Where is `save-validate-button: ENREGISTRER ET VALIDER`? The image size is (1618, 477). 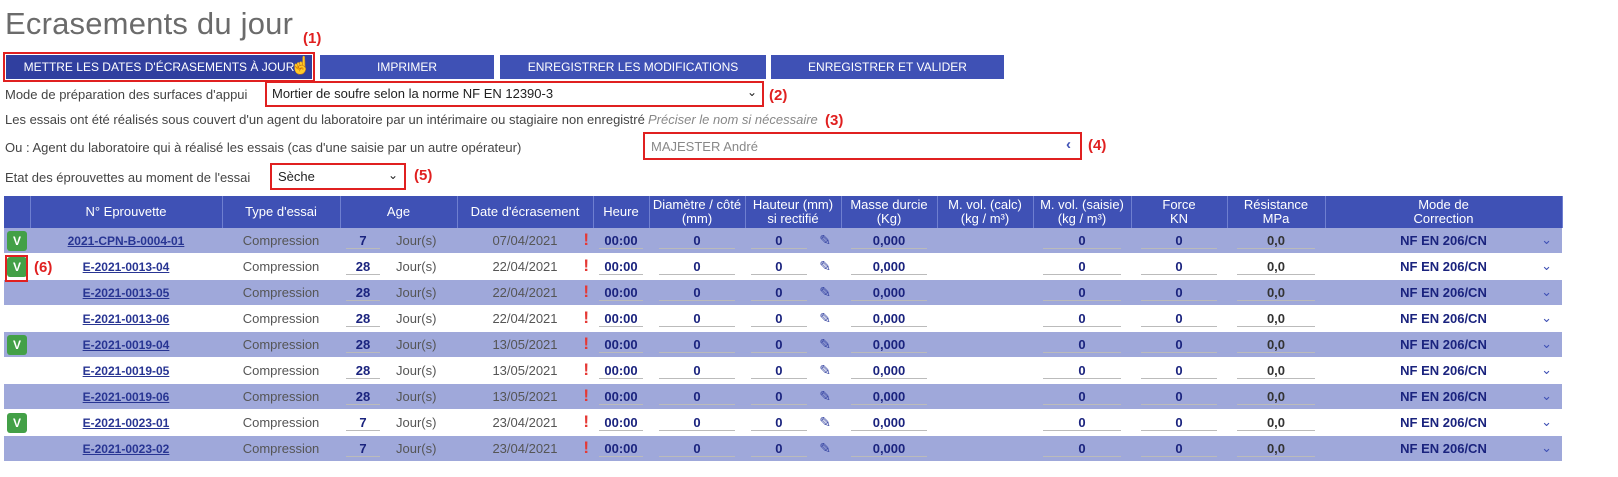
save-validate-button: ENREGISTRER ET VALIDER is located at coordinates (887, 67).